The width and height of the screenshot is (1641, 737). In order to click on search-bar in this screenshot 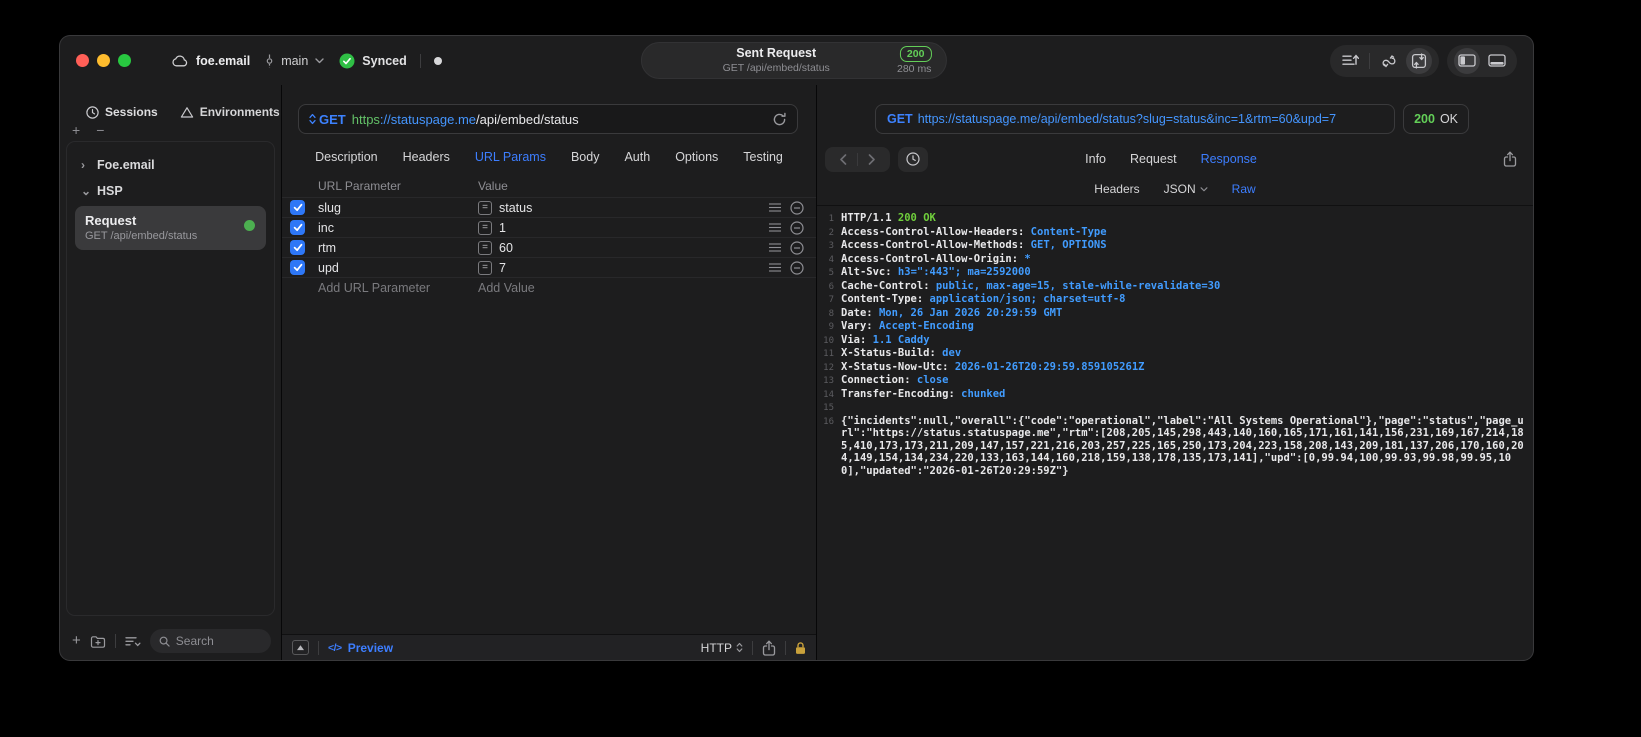, I will do `click(210, 641)`.